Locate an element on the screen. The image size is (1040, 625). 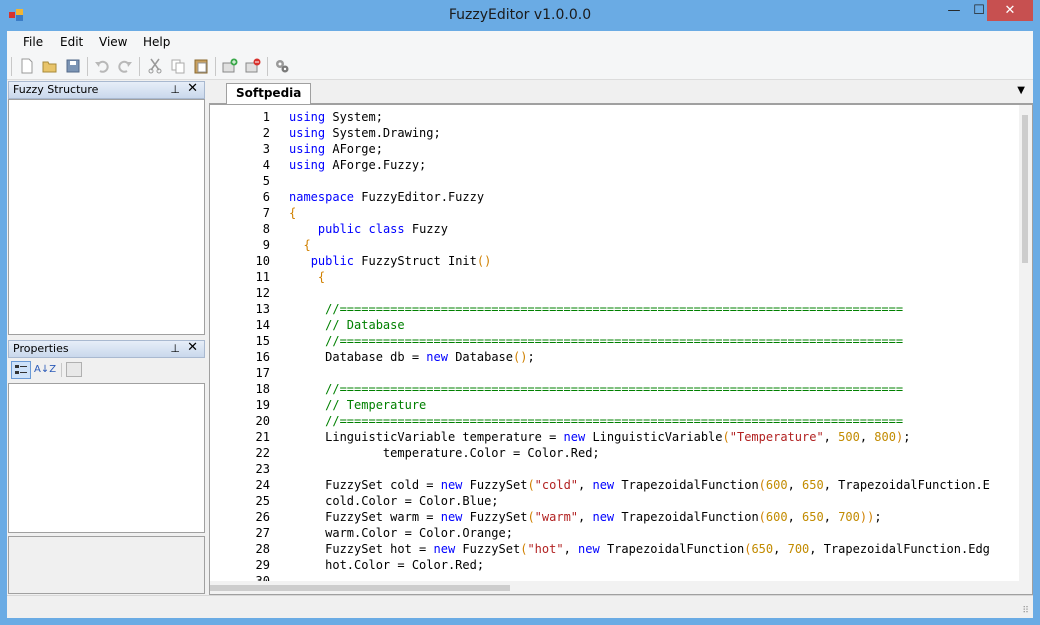
categorized-button is located at coordinates (21, 370).